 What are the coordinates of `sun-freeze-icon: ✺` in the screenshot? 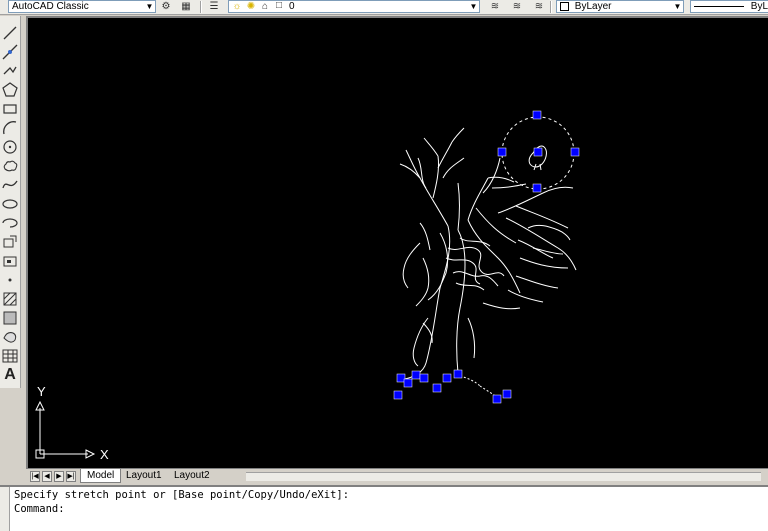 It's located at (251, 6).